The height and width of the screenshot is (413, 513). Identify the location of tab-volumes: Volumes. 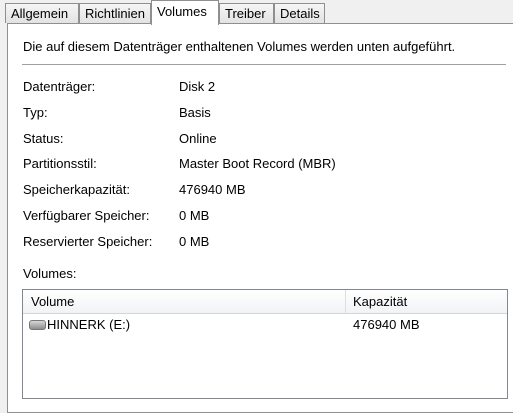
(185, 12).